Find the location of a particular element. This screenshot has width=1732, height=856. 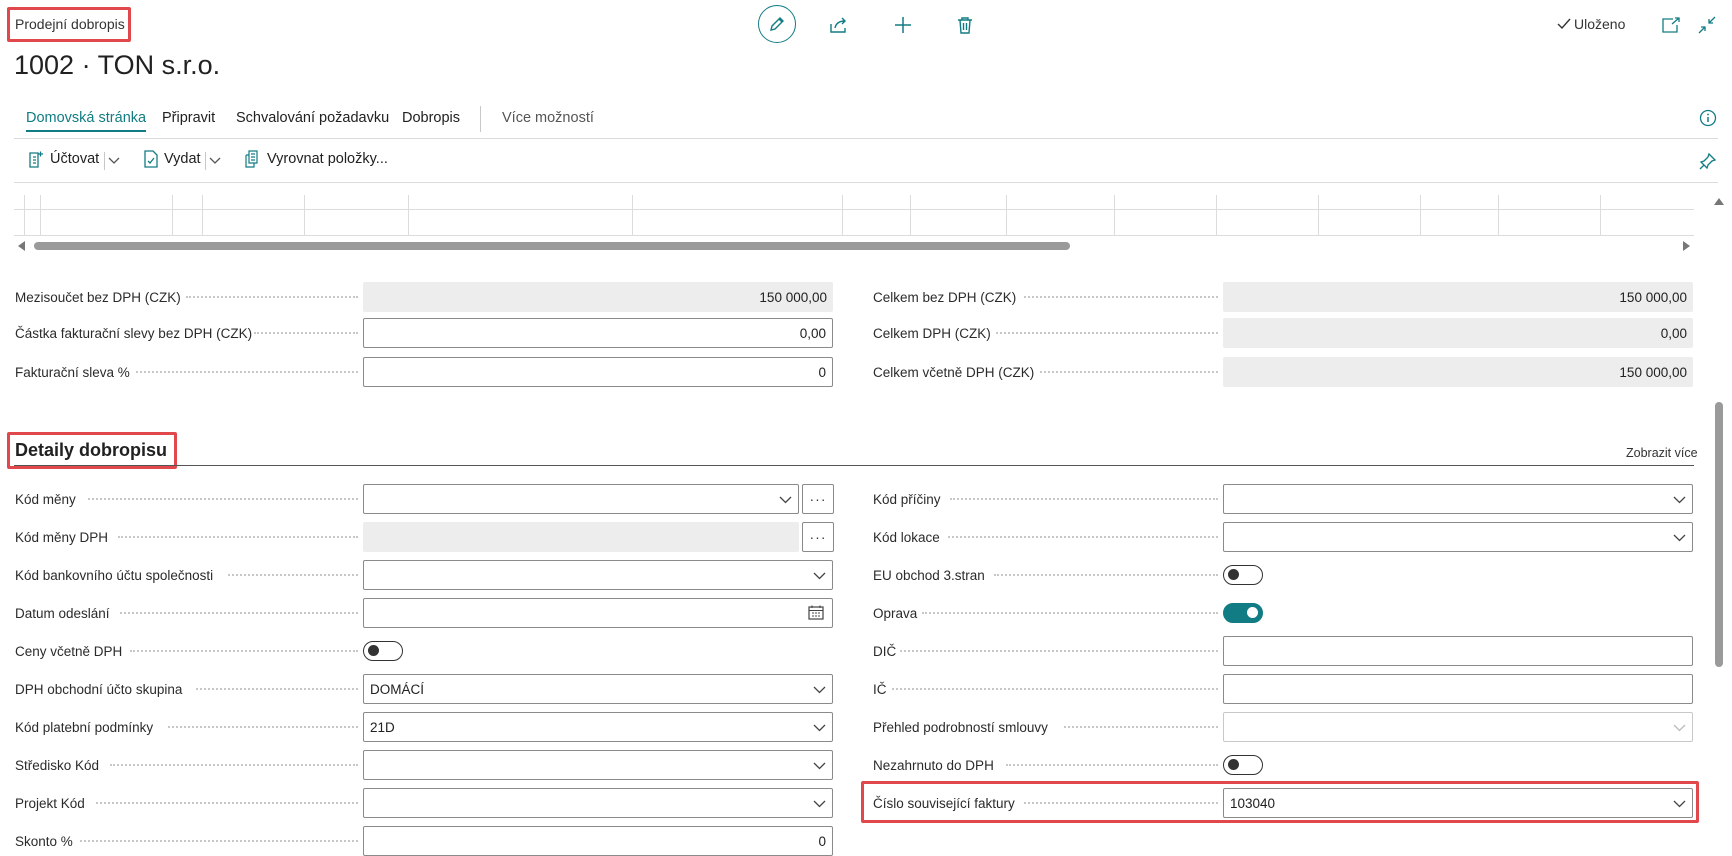

post-action: Účtovat is located at coordinates (63, 159).